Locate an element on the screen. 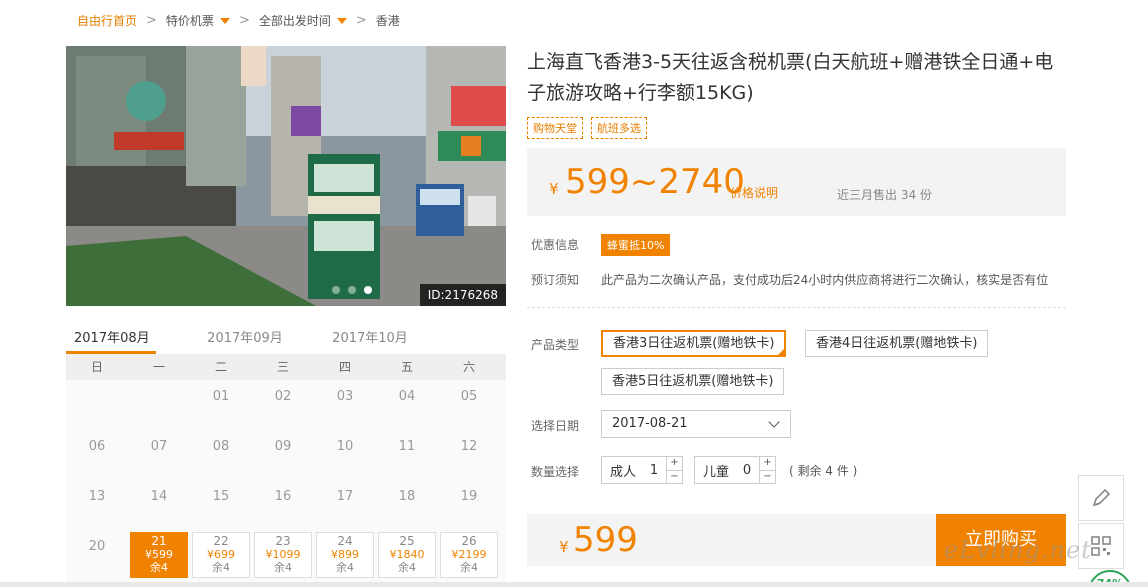 Image resolution: width=1148 pixels, height=587 pixels. price-explain-link: 价格说明 is located at coordinates (754, 192).